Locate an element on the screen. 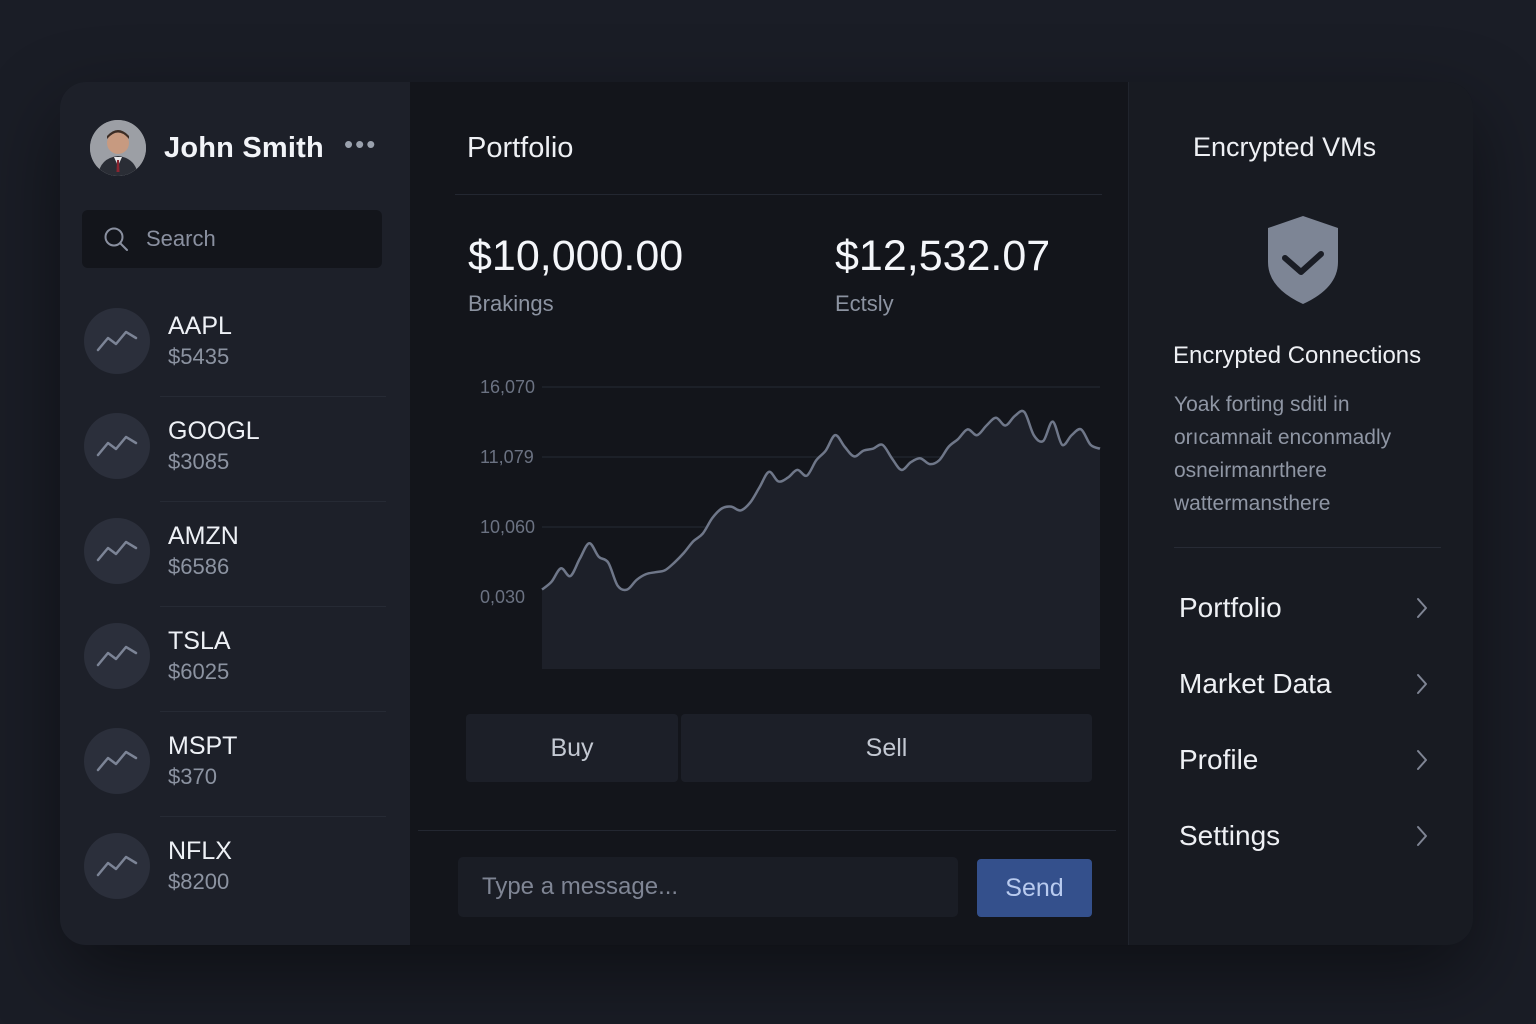 The width and height of the screenshot is (1536, 1024). chart-tick-label: 16,070 is located at coordinates (507, 387).